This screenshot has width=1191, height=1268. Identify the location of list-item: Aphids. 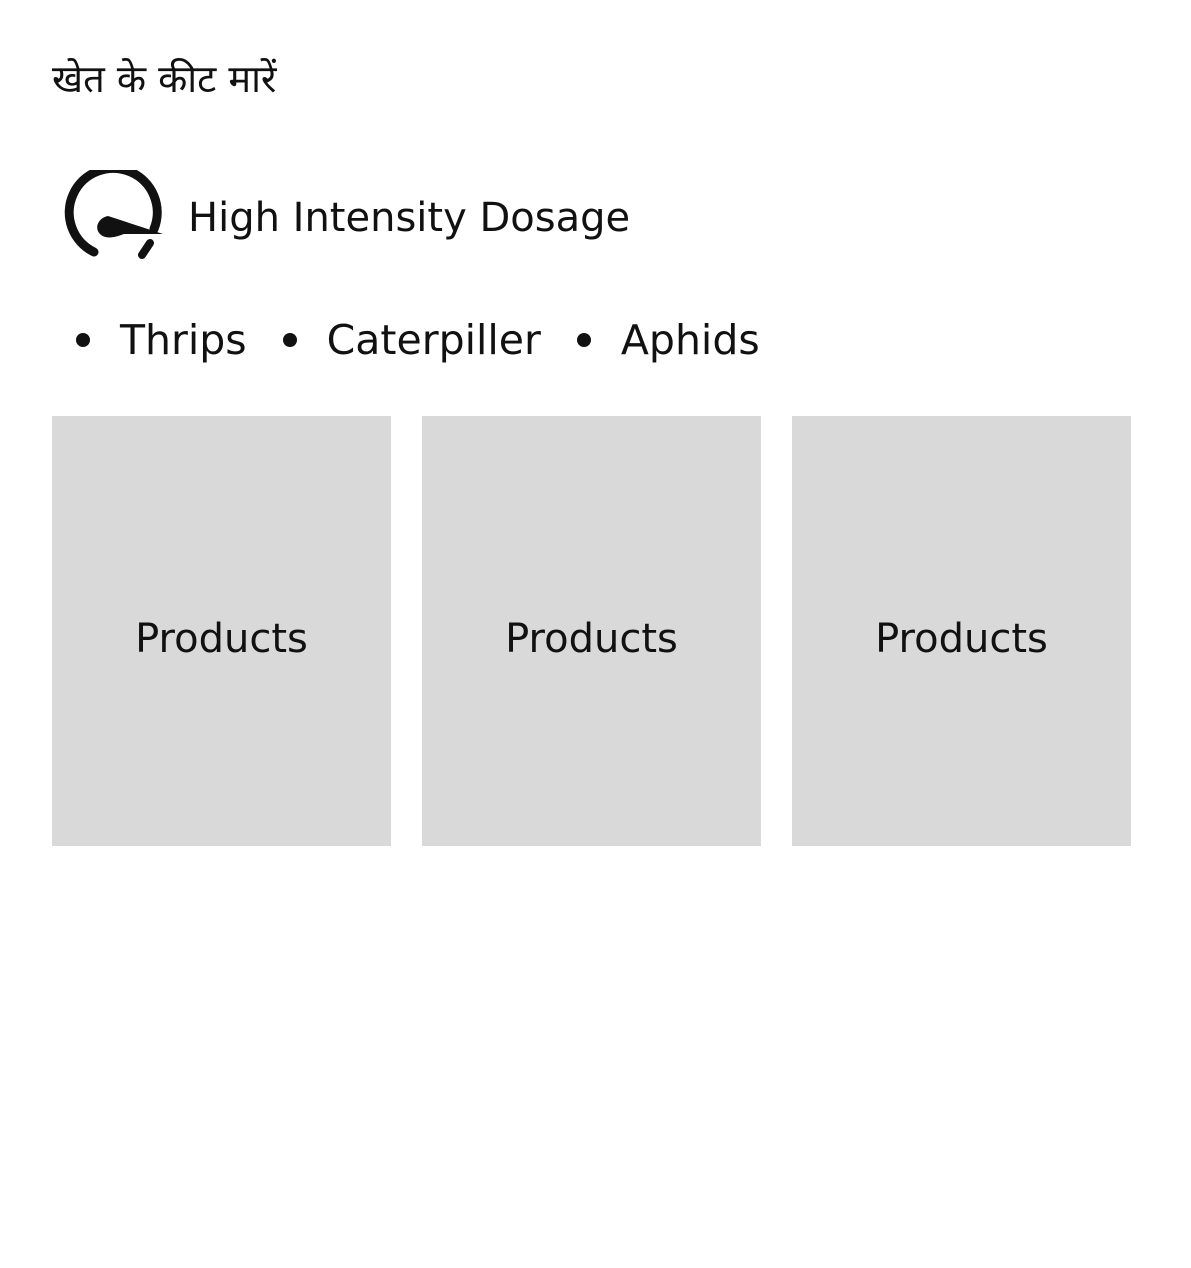
(668, 340).